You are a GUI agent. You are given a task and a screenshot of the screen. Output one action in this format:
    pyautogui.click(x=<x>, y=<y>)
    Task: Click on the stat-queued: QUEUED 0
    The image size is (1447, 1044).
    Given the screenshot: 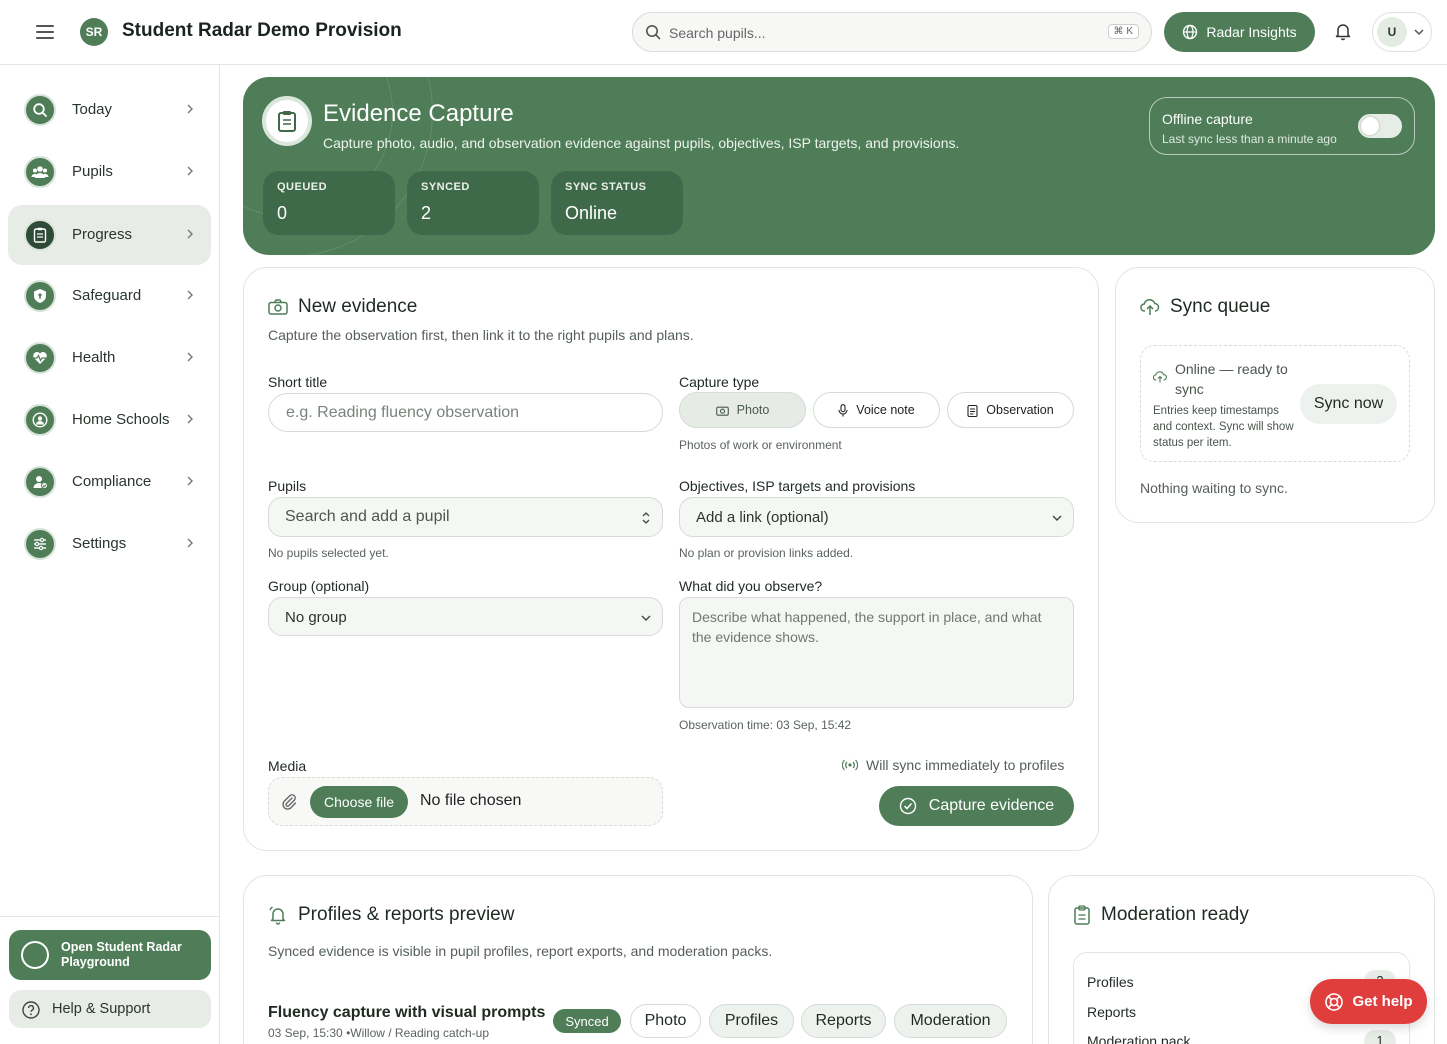 What is the action you would take?
    pyautogui.click(x=329, y=203)
    